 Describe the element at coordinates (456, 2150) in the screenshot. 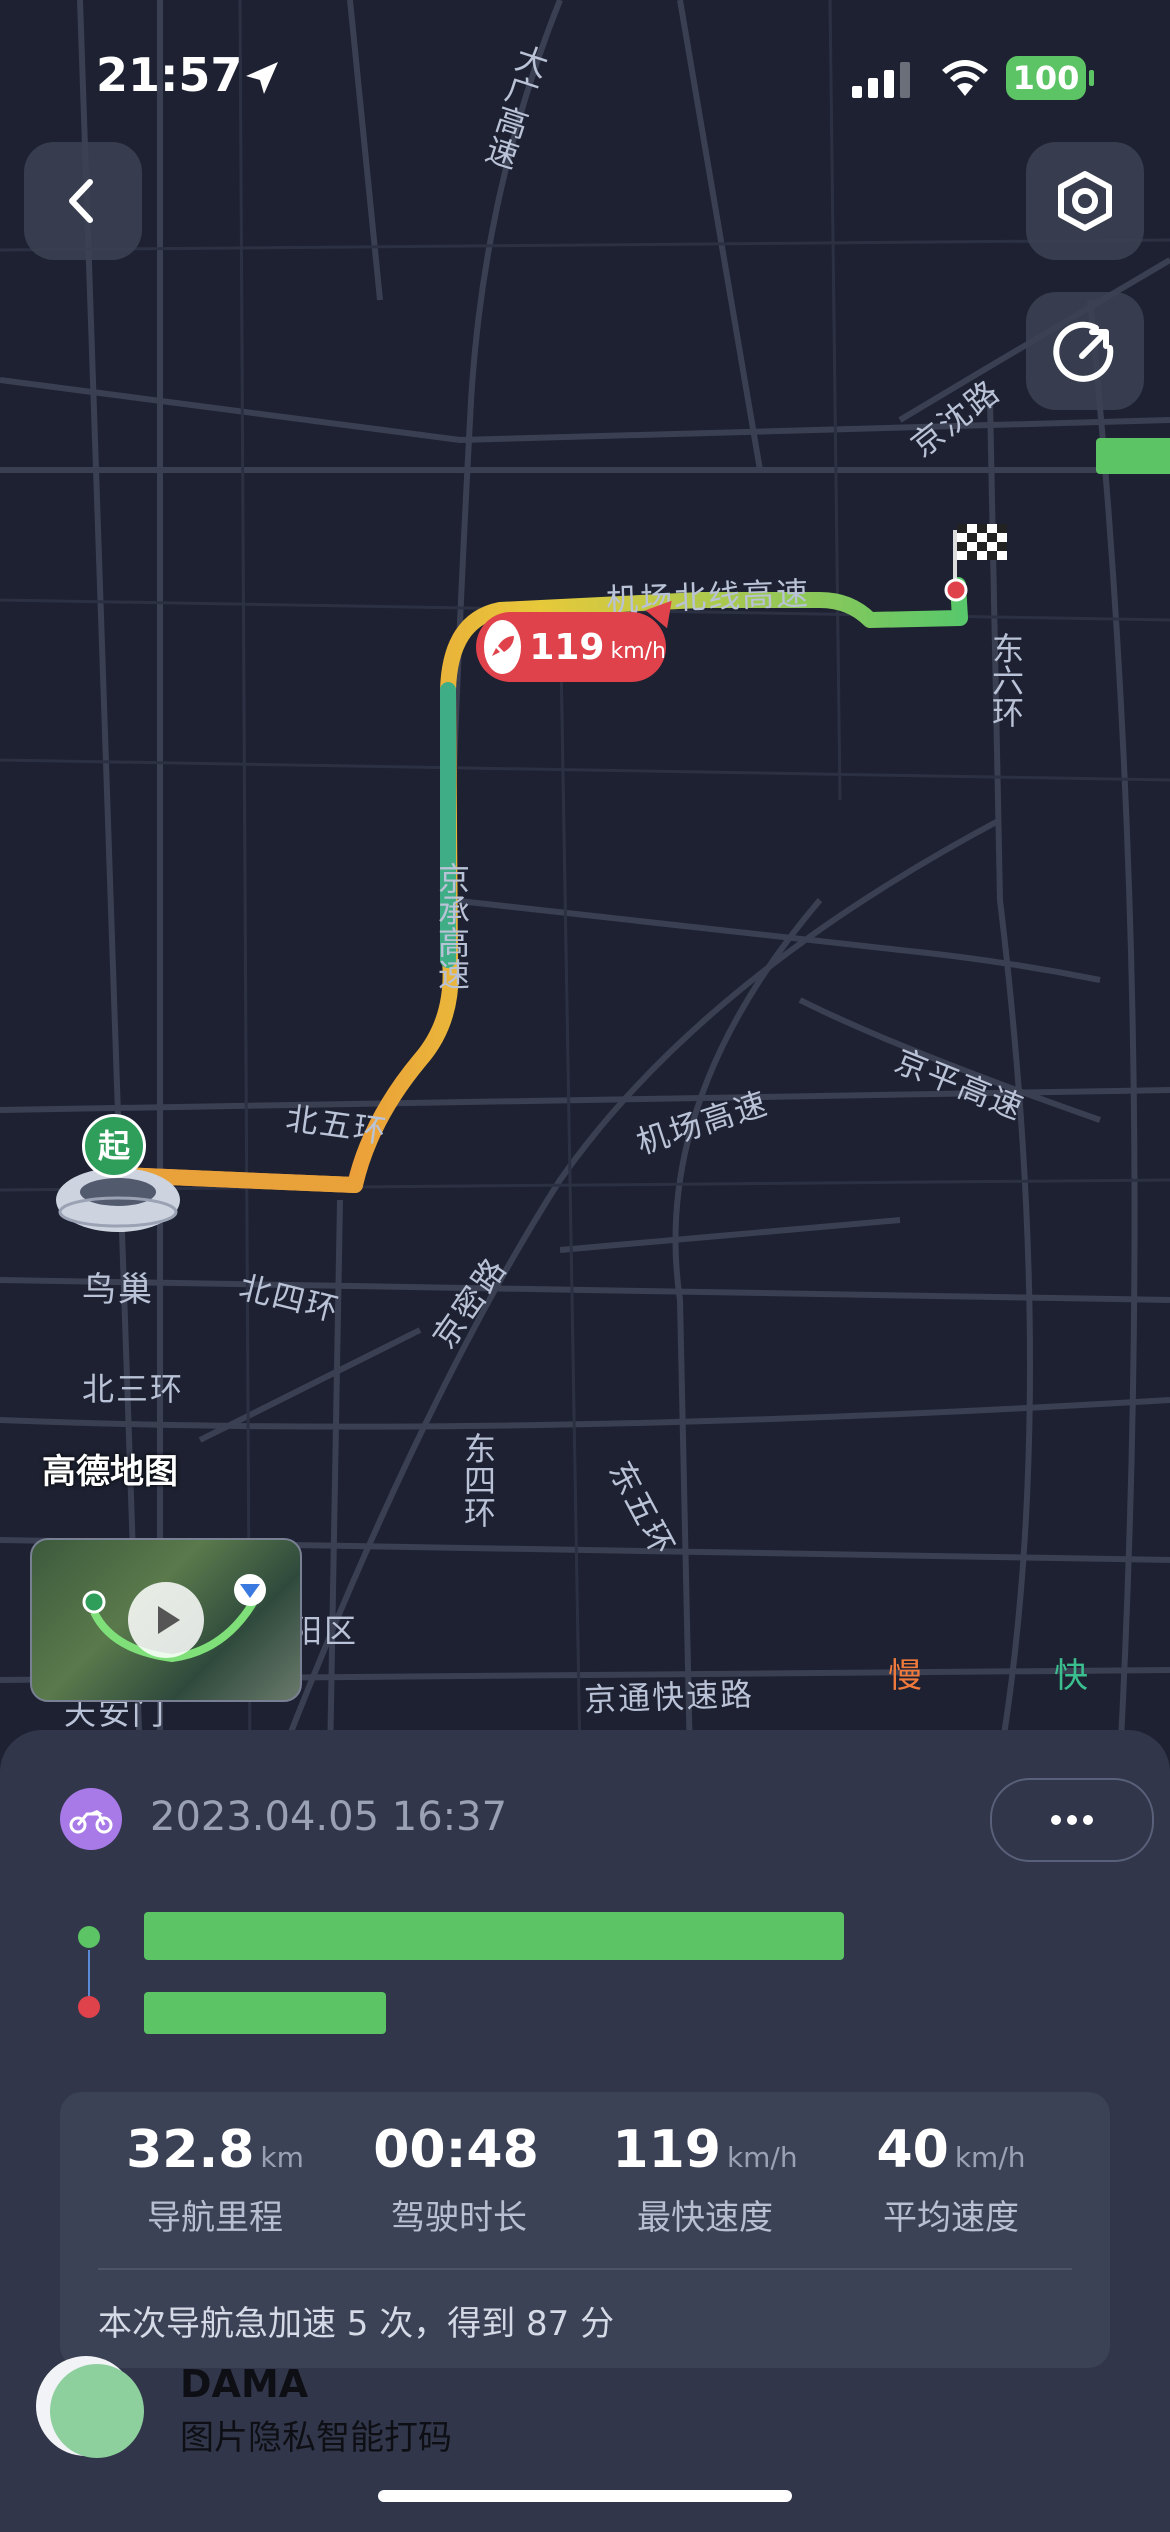

I see `stat-duration-value: 00:48` at that location.